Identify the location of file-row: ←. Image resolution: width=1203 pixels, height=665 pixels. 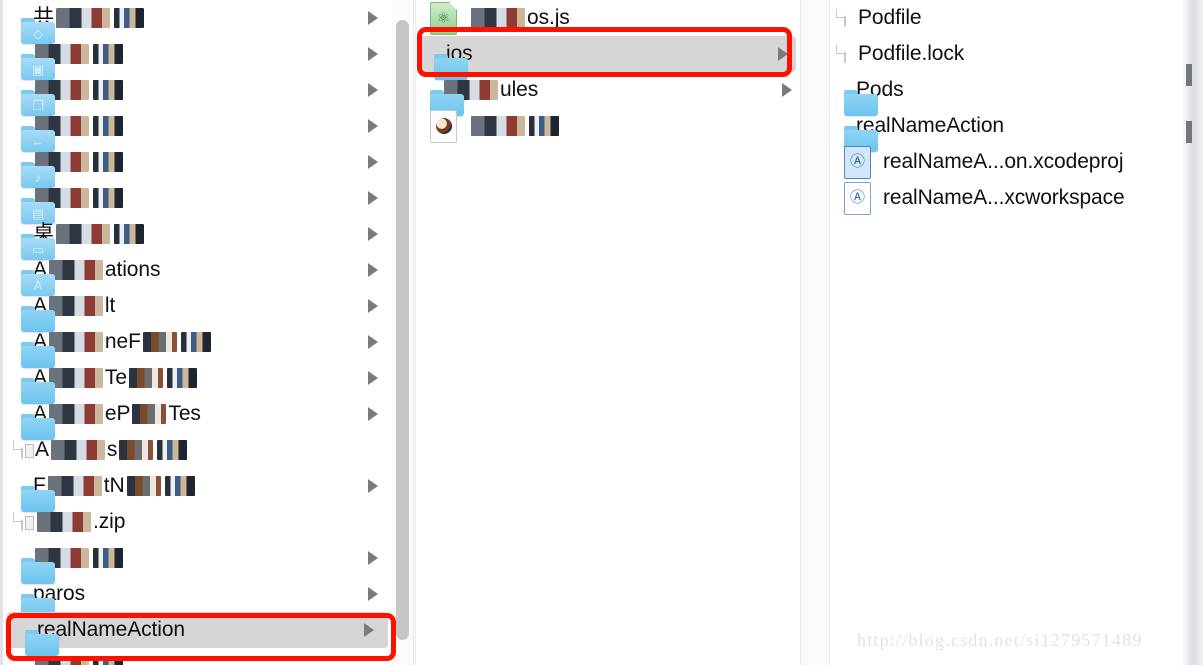
(197, 130).